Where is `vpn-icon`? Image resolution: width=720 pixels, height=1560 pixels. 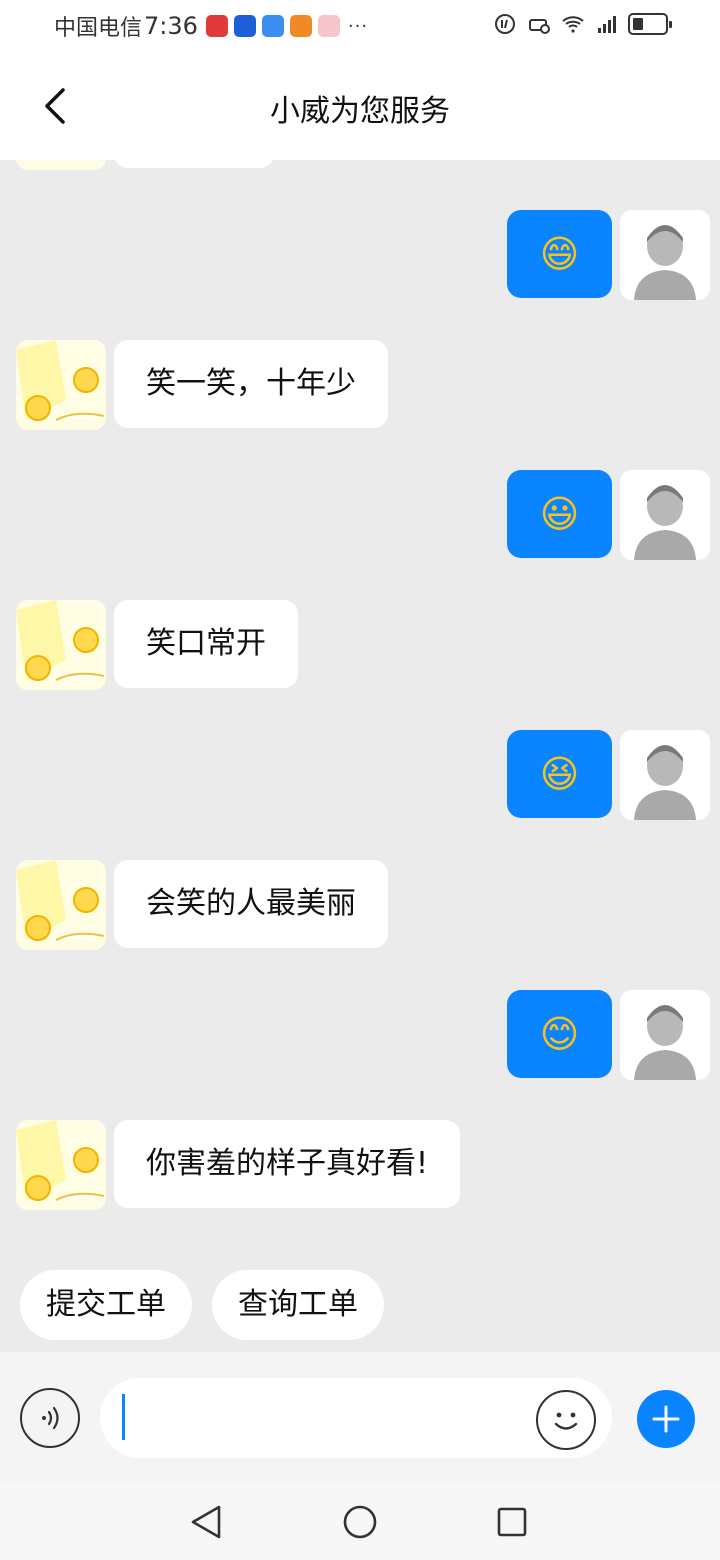
vpn-icon is located at coordinates (539, 26).